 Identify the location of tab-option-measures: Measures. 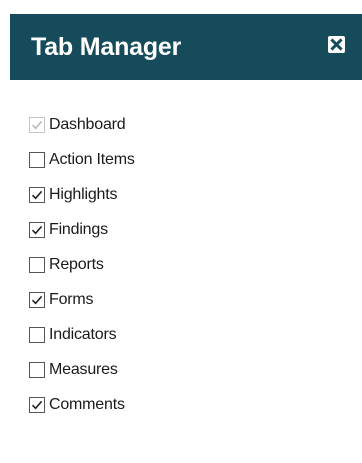
(82, 369).